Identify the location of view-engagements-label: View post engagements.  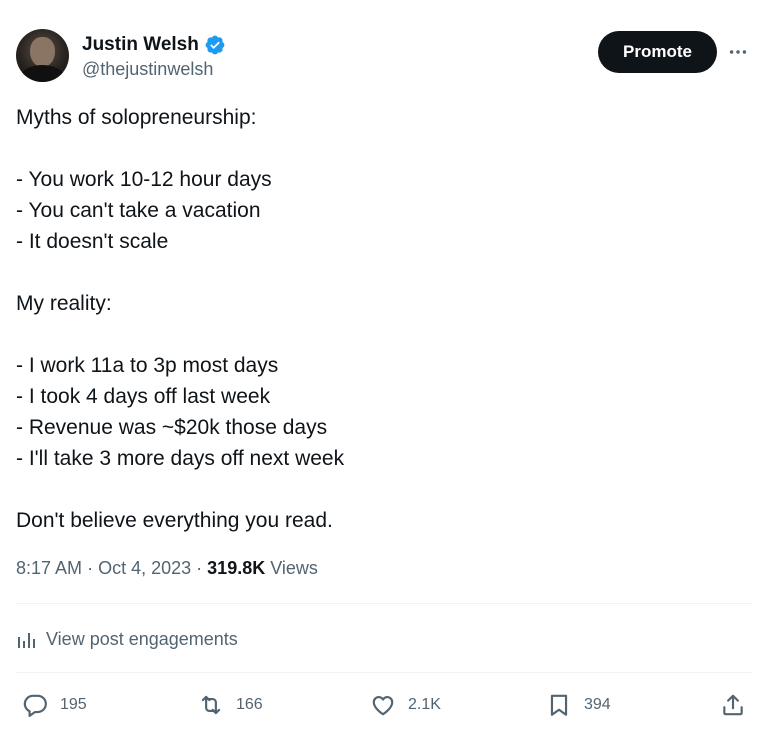
(142, 638).